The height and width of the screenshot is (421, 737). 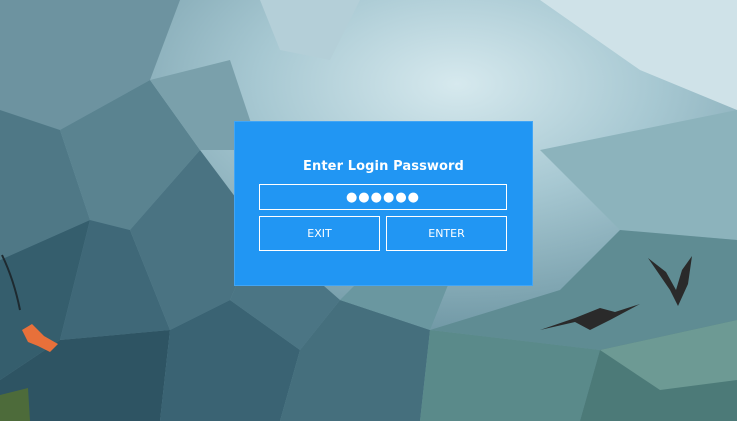 I want to click on password-input, so click(x=383, y=197).